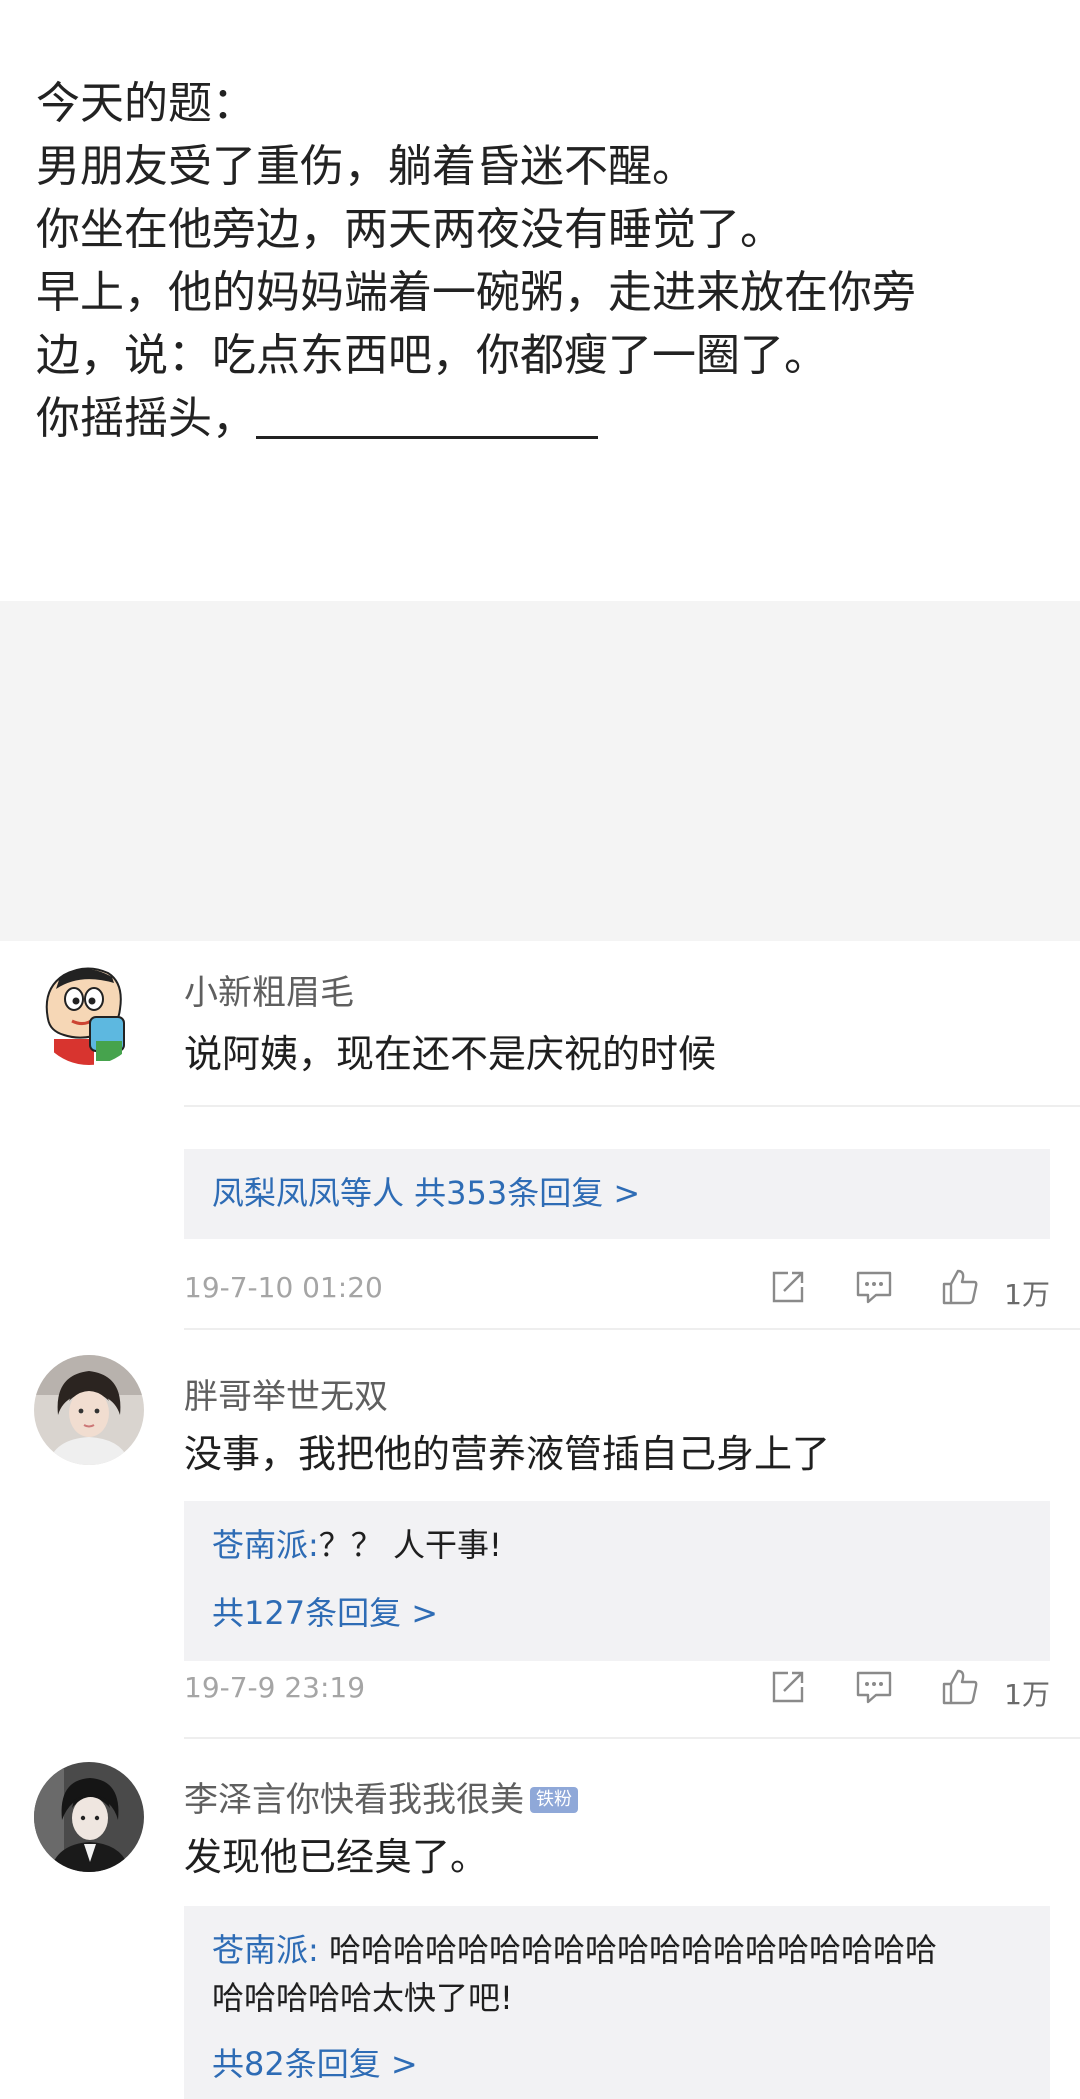  Describe the element at coordinates (554, 1800) in the screenshot. I see `fan-badge: 铁粉` at that location.